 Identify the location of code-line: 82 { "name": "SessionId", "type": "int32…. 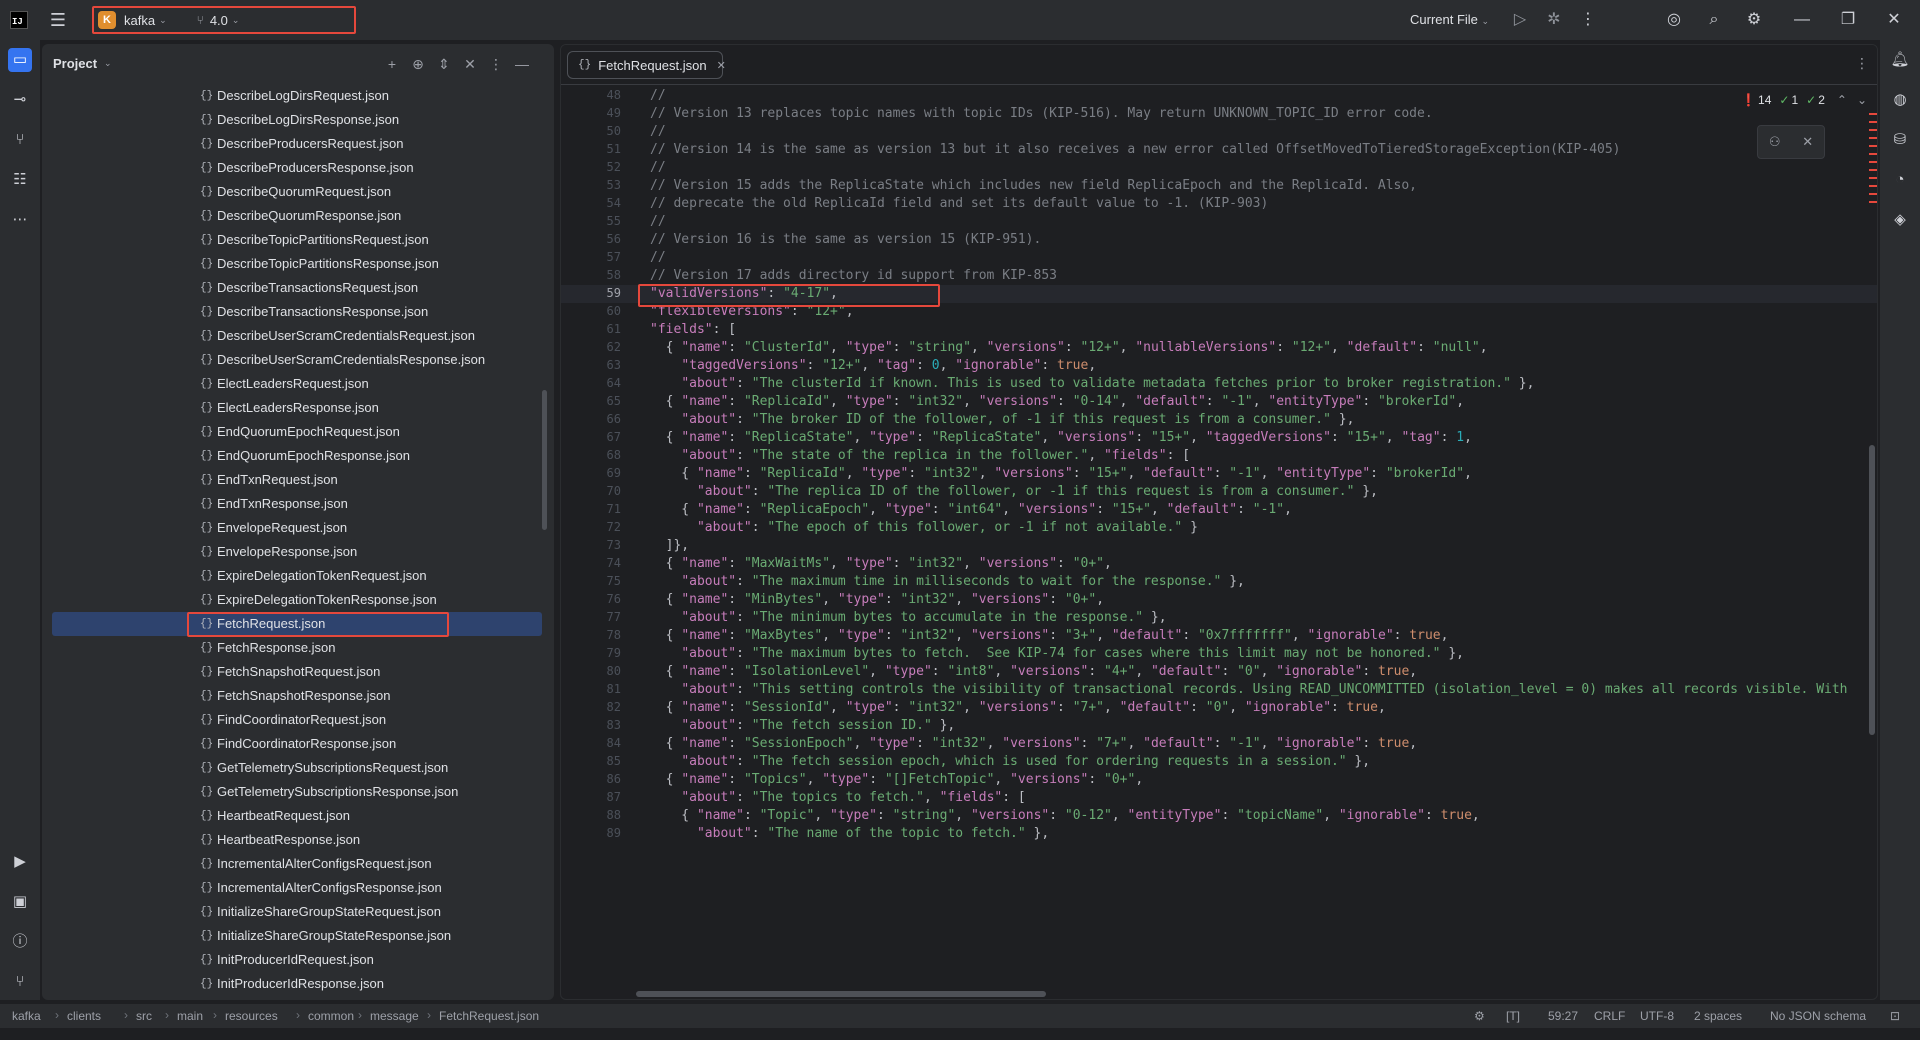
(1219, 708).